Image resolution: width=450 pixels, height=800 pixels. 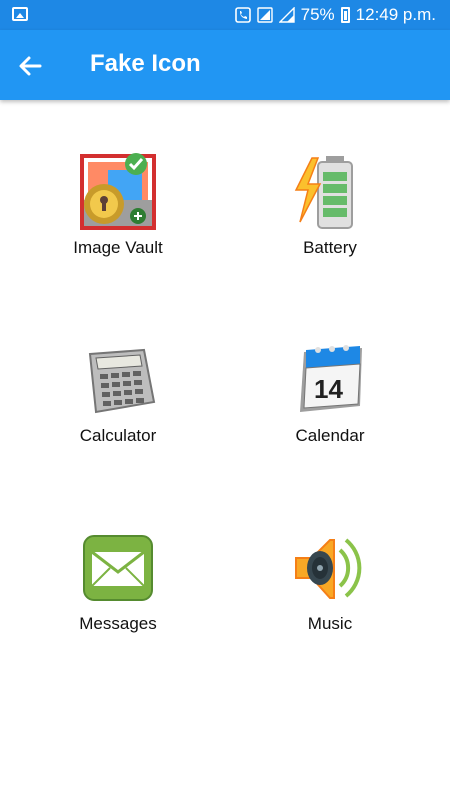 What do you see at coordinates (225, 65) in the screenshot?
I see `app-bar: Fake Icon` at bounding box center [225, 65].